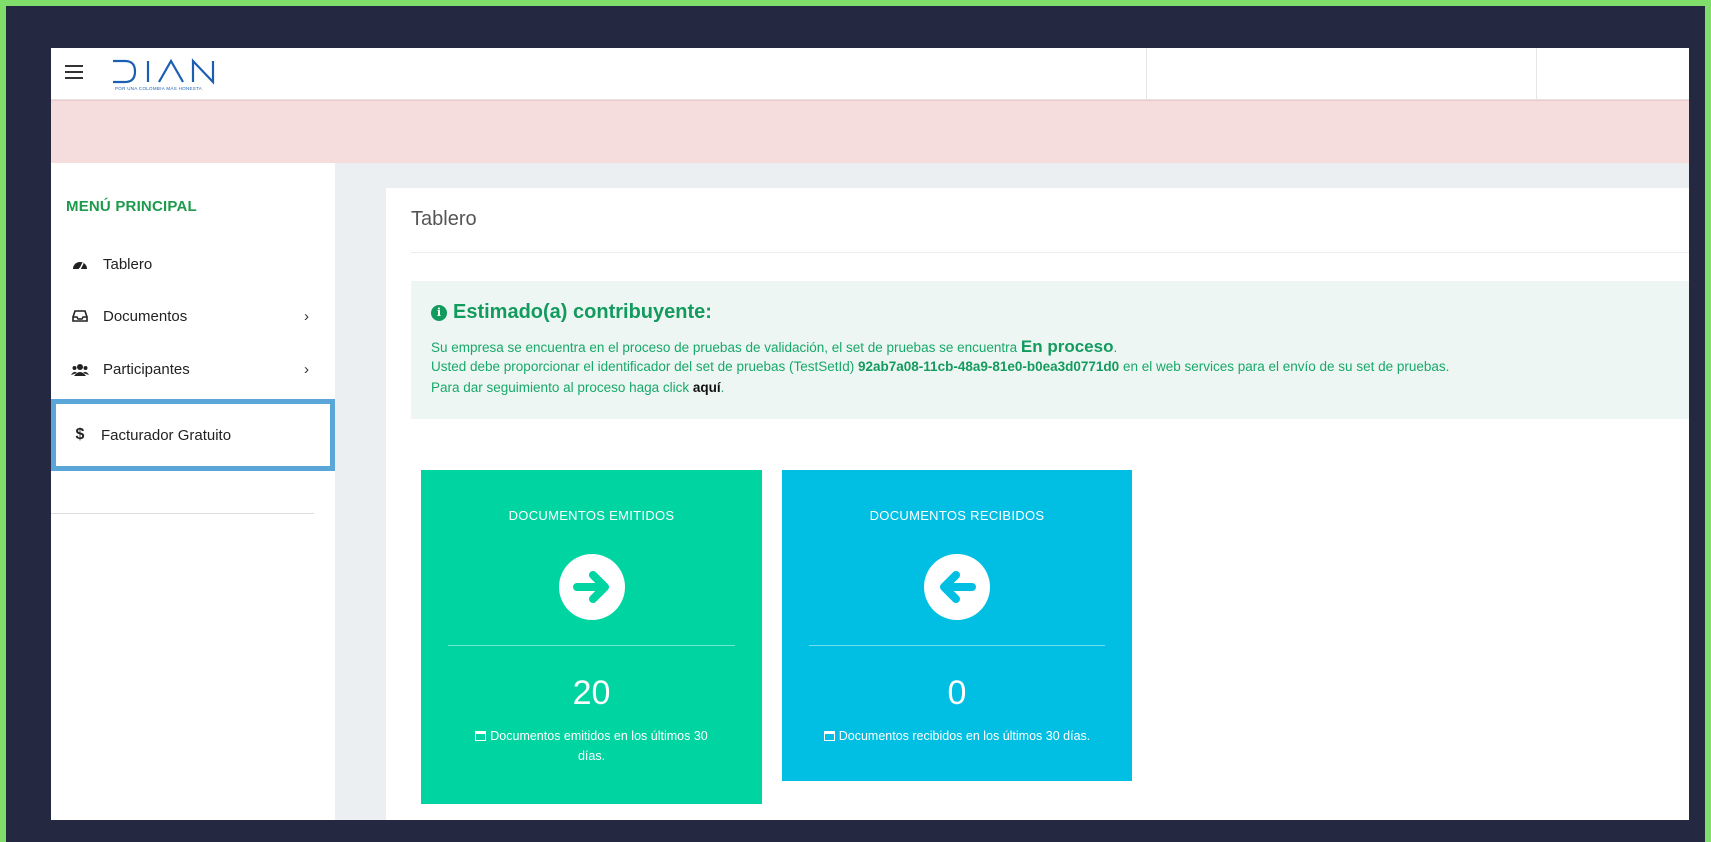  Describe the element at coordinates (146, 369) in the screenshot. I see `sidebar-item-label: Participantes` at that location.